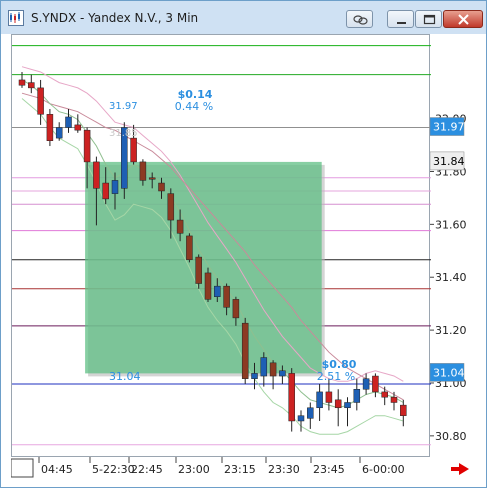 The image size is (487, 491). I want to click on title-bar: S.YNDX - Yandex N.V., 3 Min, so click(243, 17).